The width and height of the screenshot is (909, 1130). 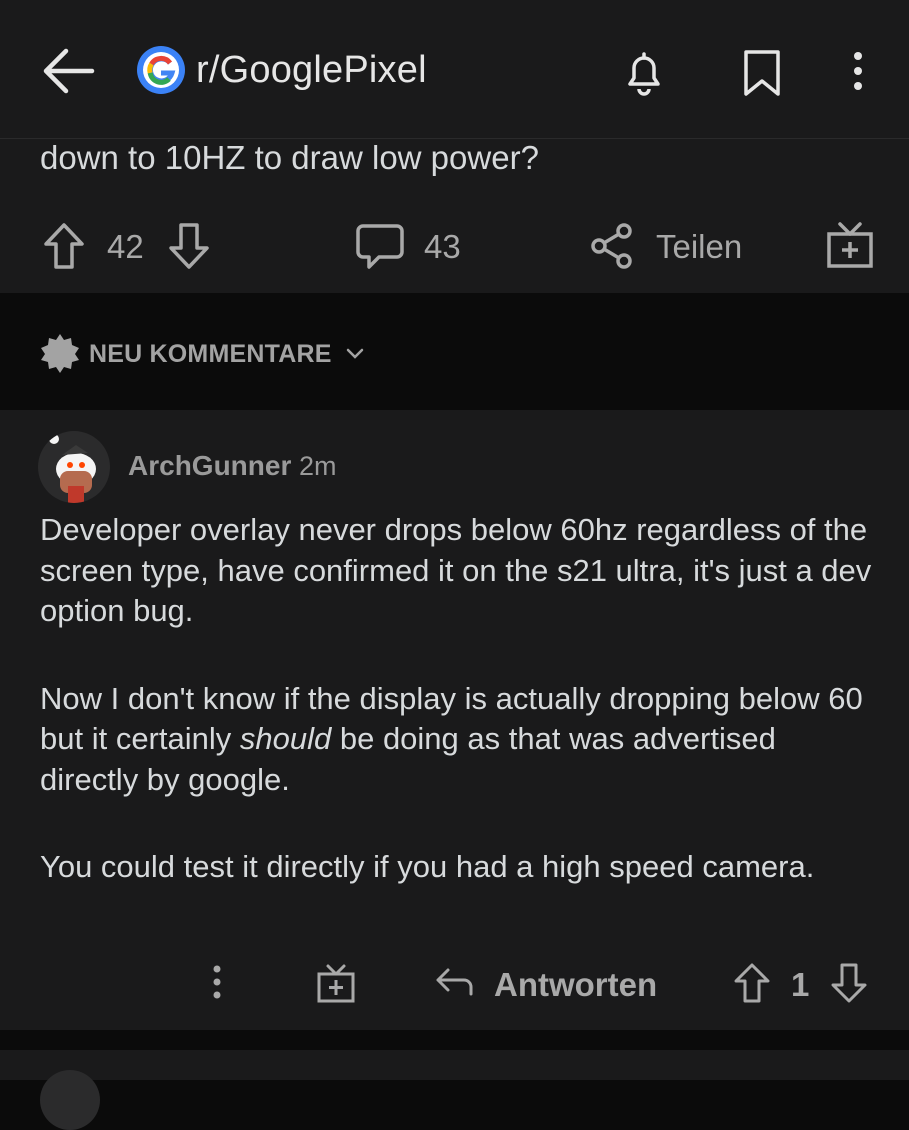 I want to click on comment-action-bar: Antworten 1, so click(x=454, y=985).